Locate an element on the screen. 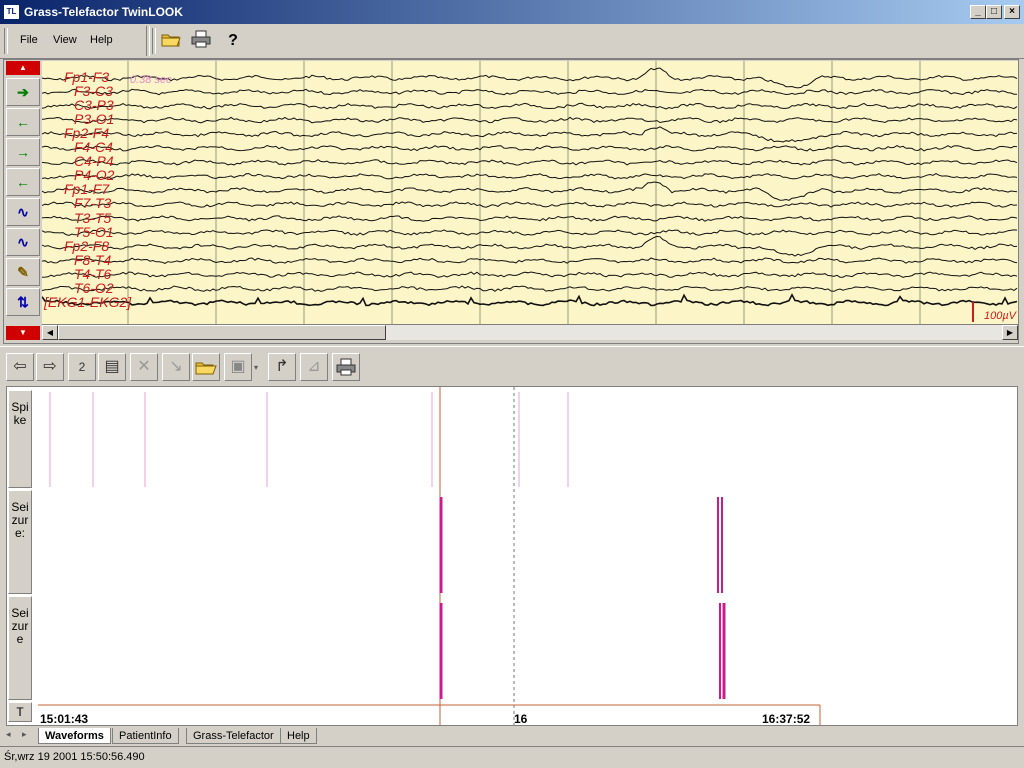 The image size is (1024, 768). tab-patientinfo: PatientInfo is located at coordinates (145, 736).